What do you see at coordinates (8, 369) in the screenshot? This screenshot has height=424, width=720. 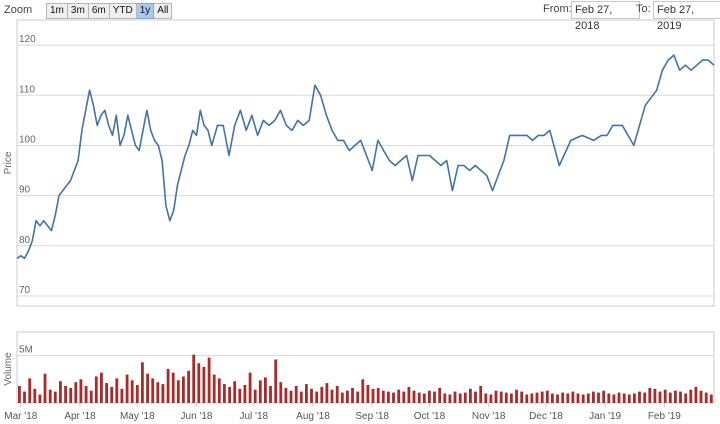 I see `volume-axis-label: Volume` at bounding box center [8, 369].